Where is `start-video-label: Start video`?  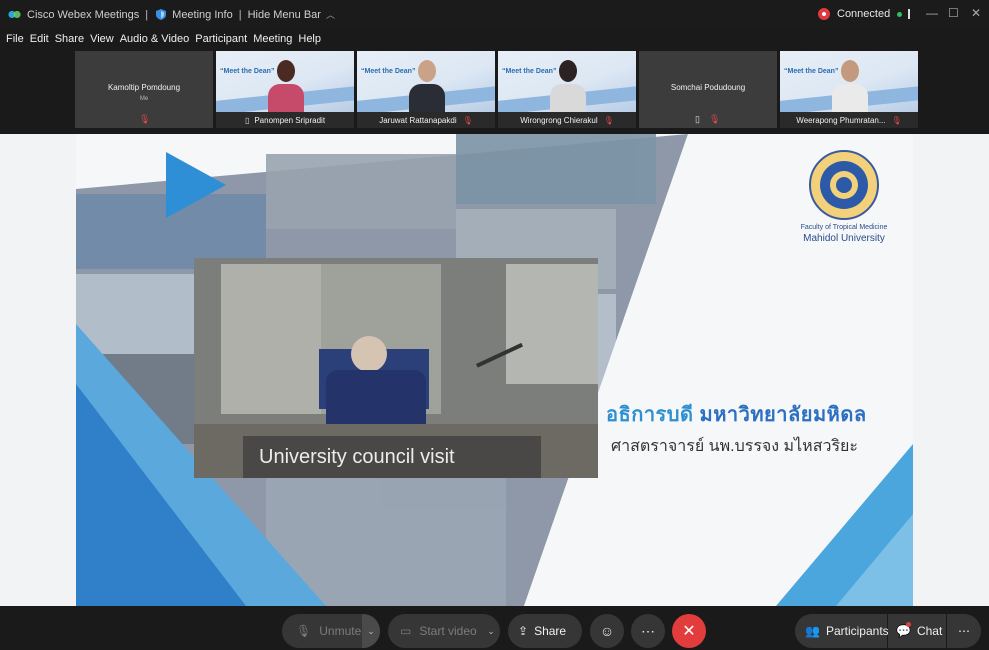
start-video-label: Start video is located at coordinates (448, 631).